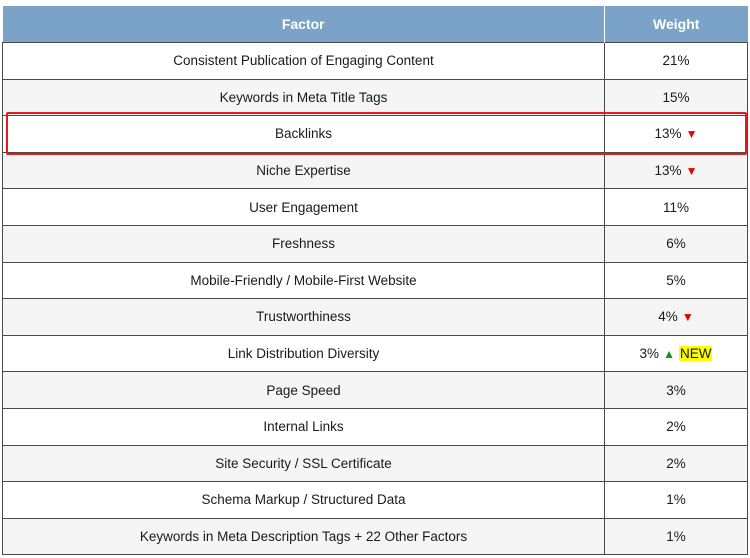 The width and height of the screenshot is (750, 558). I want to click on weight-cell: 11%, so click(676, 207).